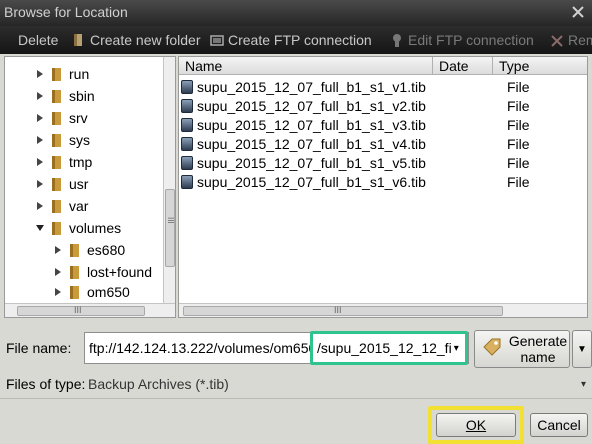  I want to click on tree-item-label: tmp, so click(81, 162).